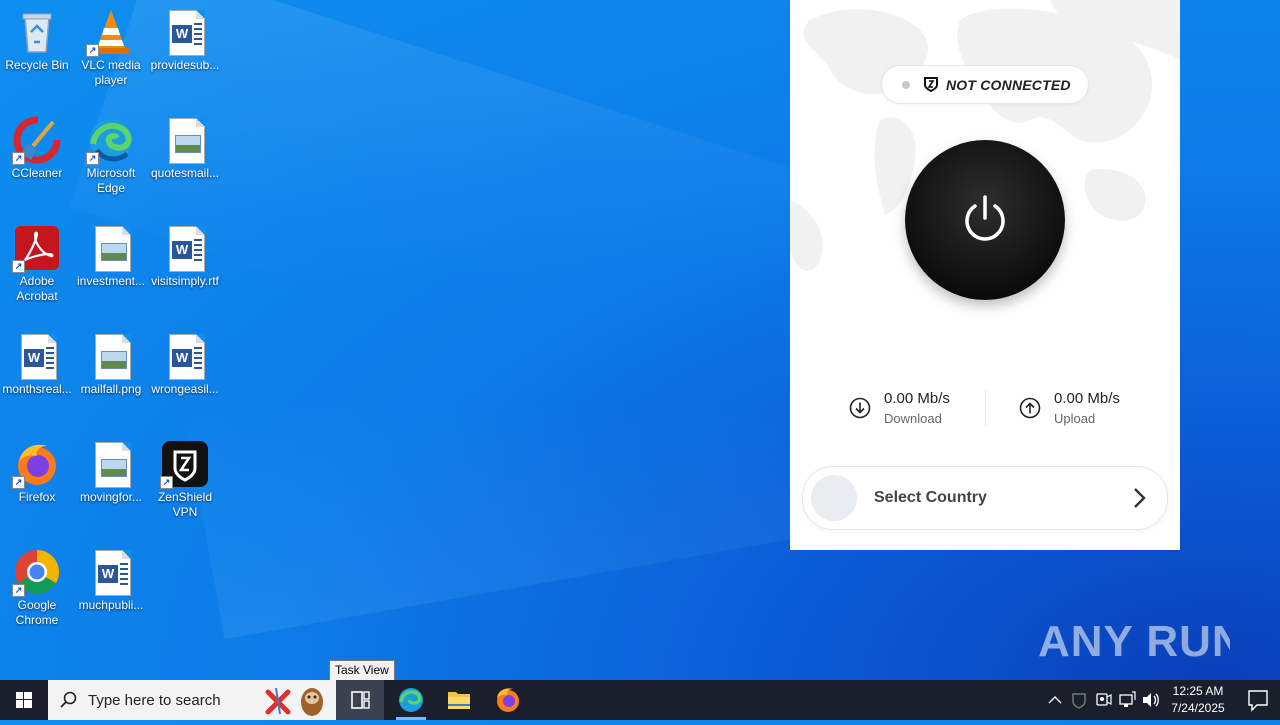 The height and width of the screenshot is (725, 1280). I want to click on desktop-icon-word-doc: W visitsimply.rtf, so click(185, 256).